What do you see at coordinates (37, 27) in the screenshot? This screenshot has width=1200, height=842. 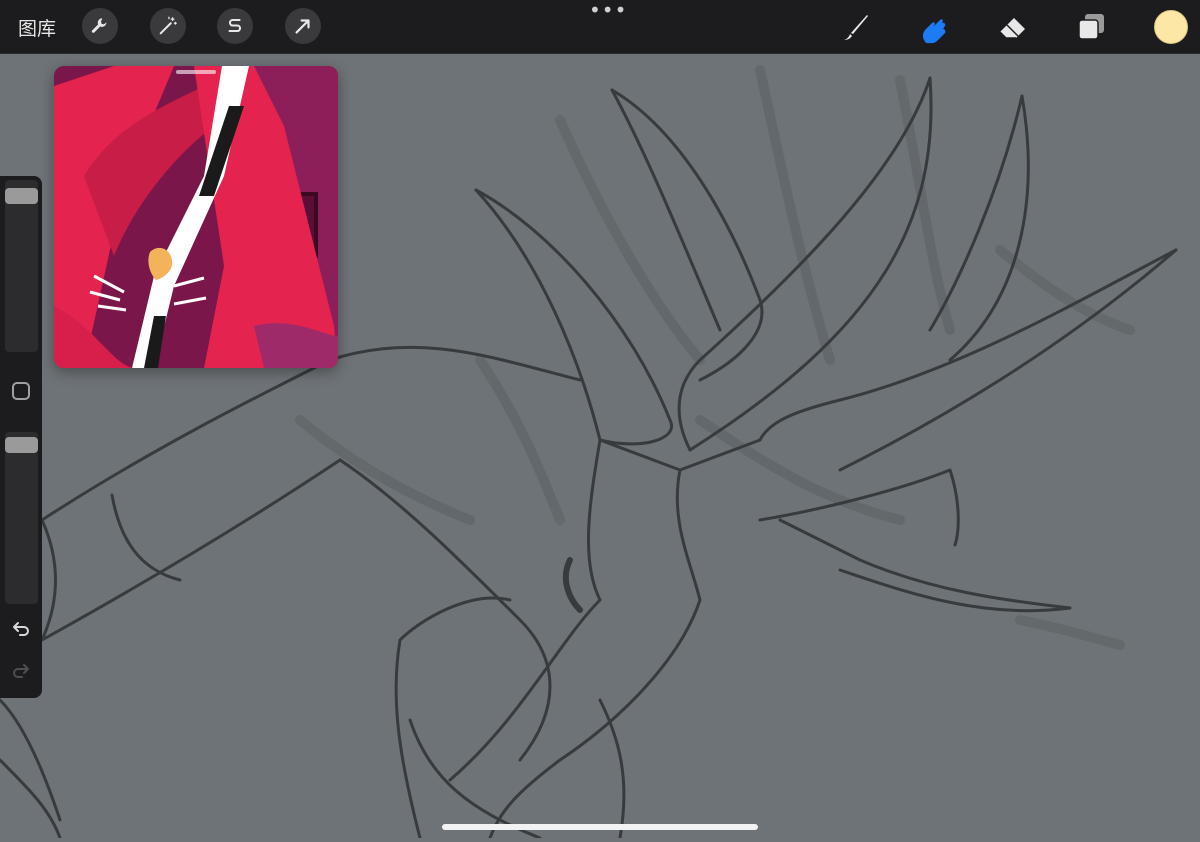 I see `gallery-button: 图库` at bounding box center [37, 27].